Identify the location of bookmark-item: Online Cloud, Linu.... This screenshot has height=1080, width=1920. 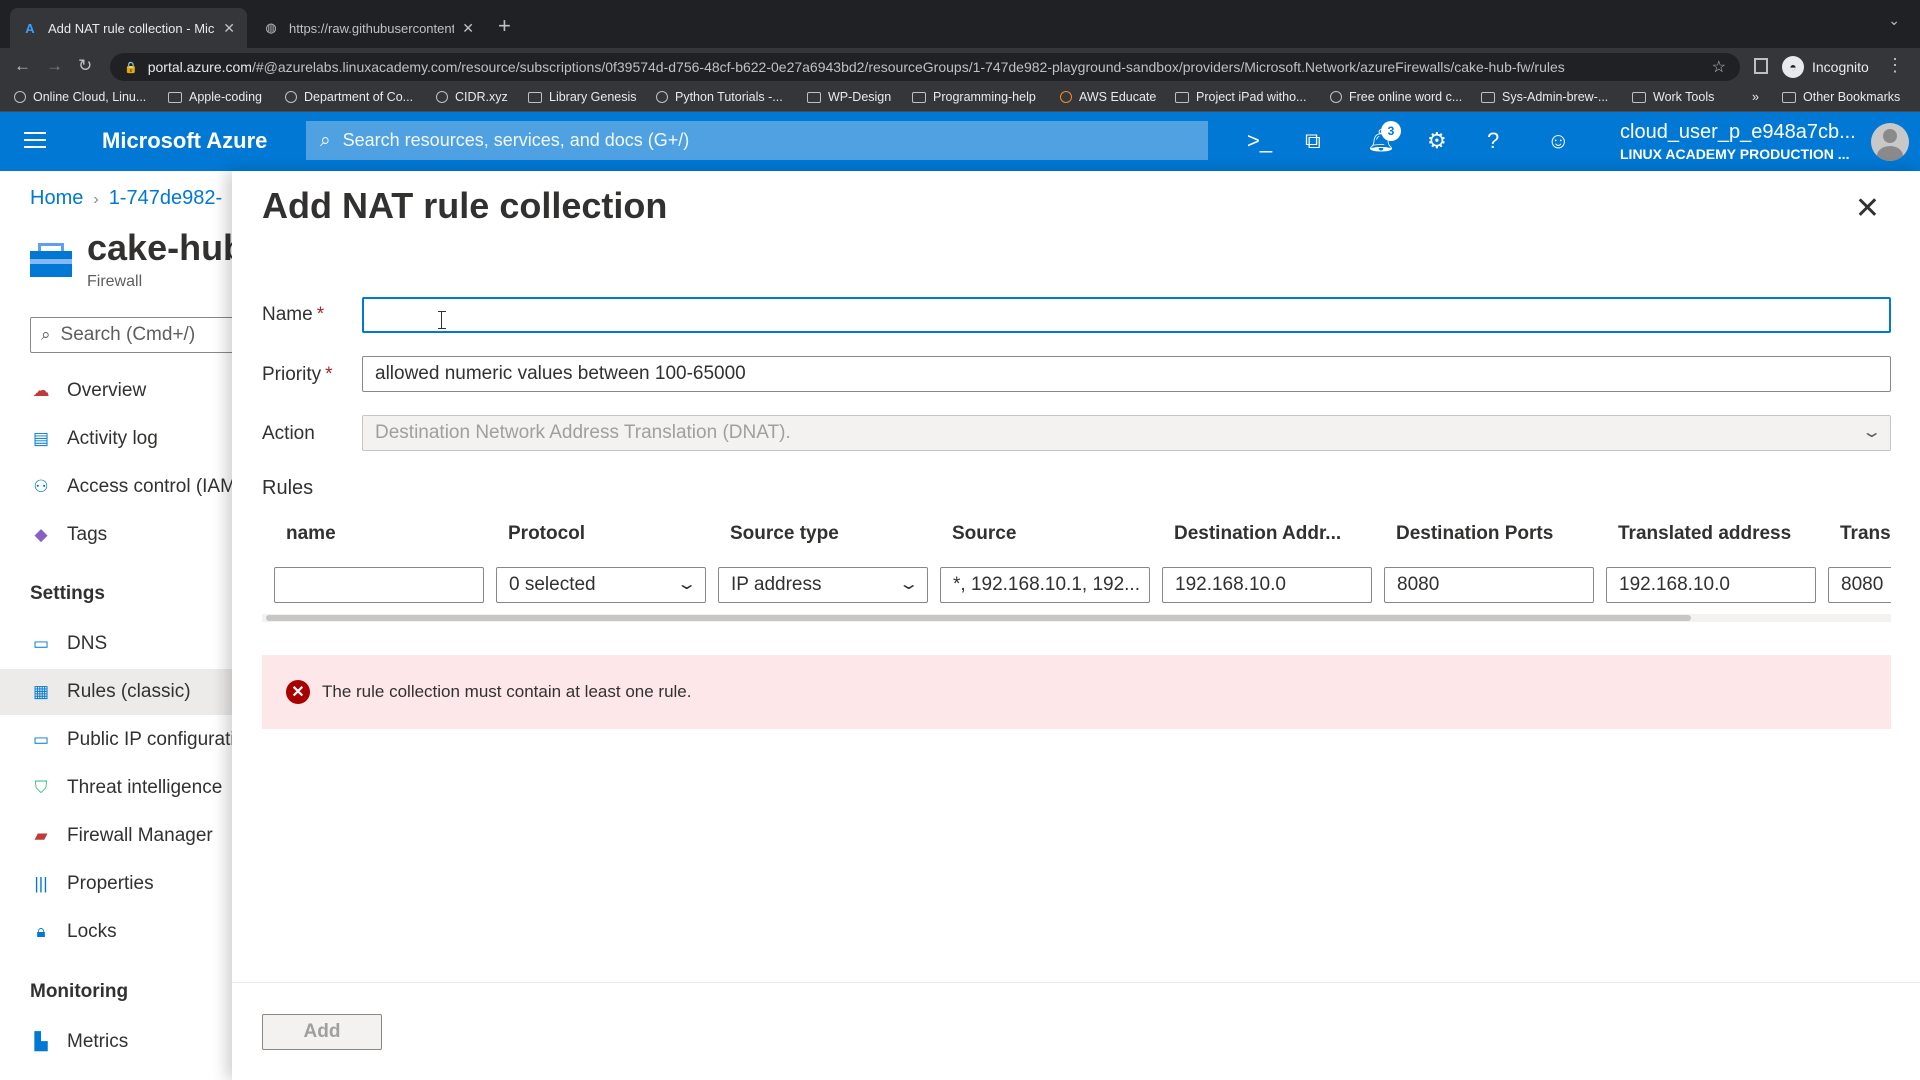
(80, 97).